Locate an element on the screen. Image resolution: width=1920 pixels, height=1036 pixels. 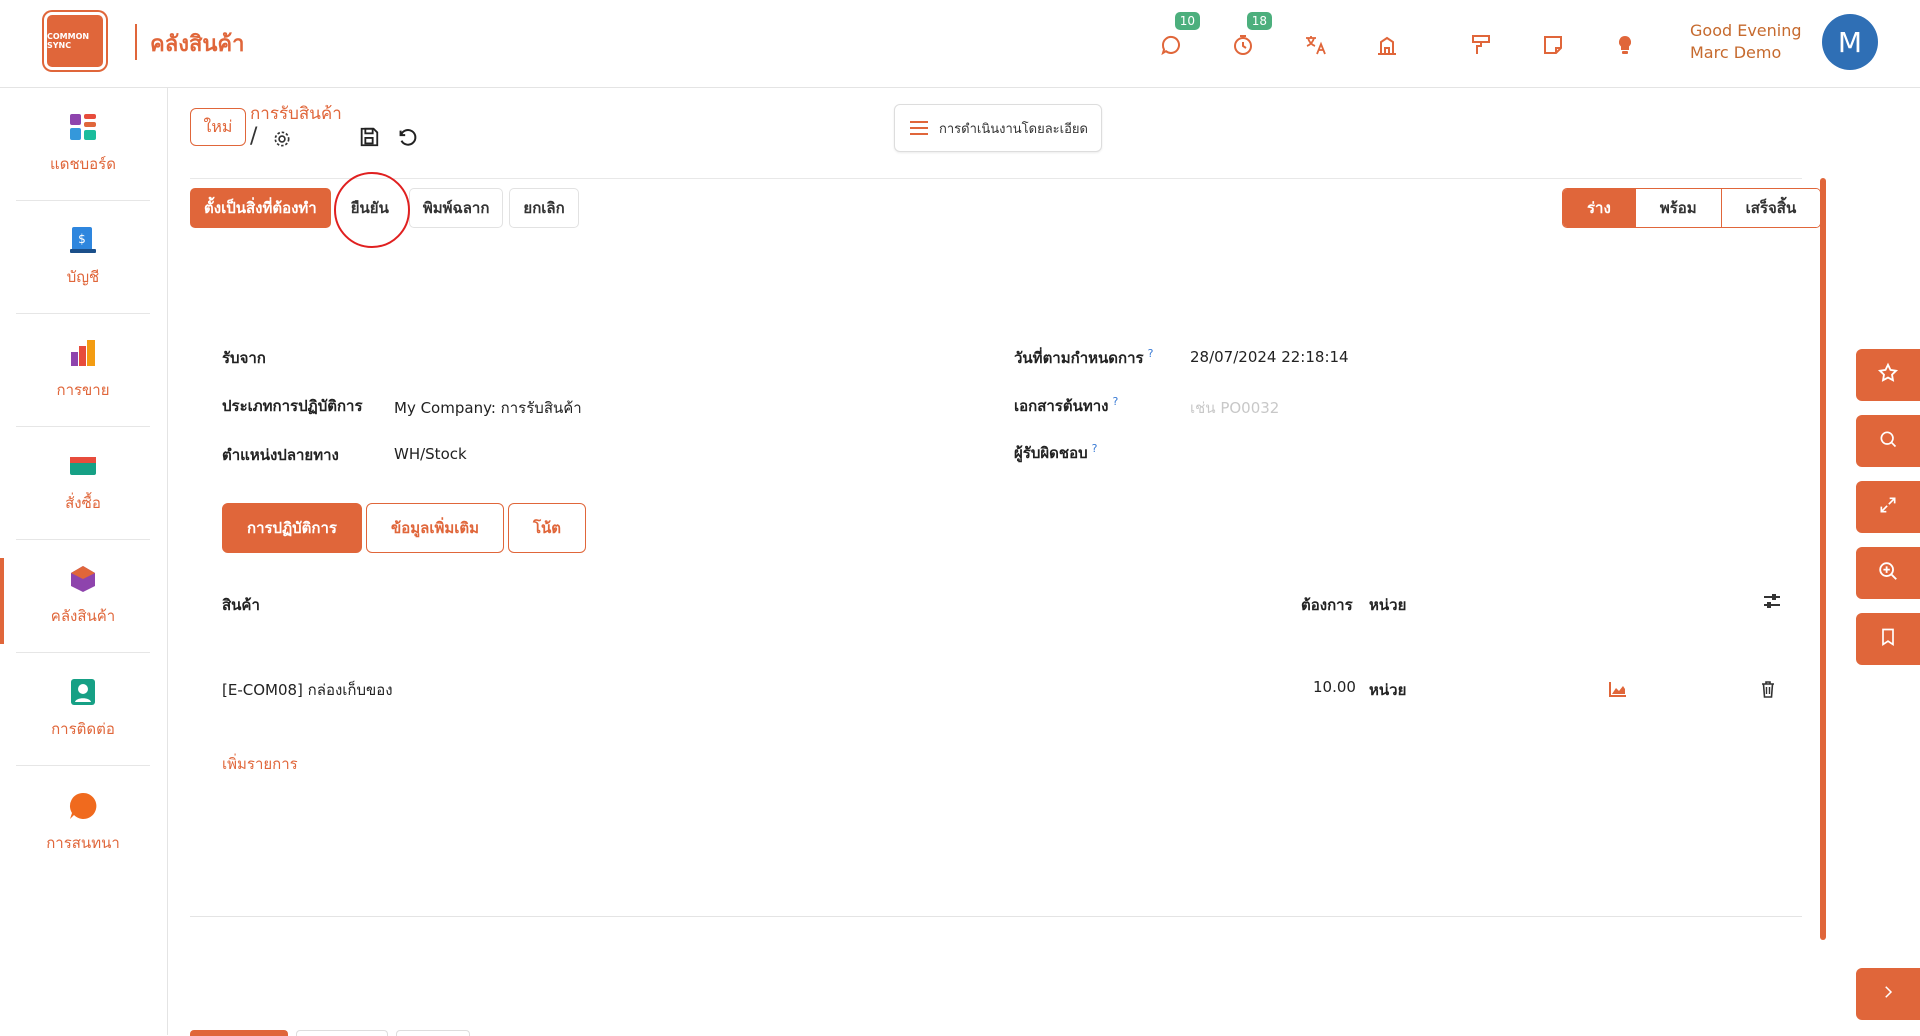
fullscreen-button is located at coordinates (1888, 507).